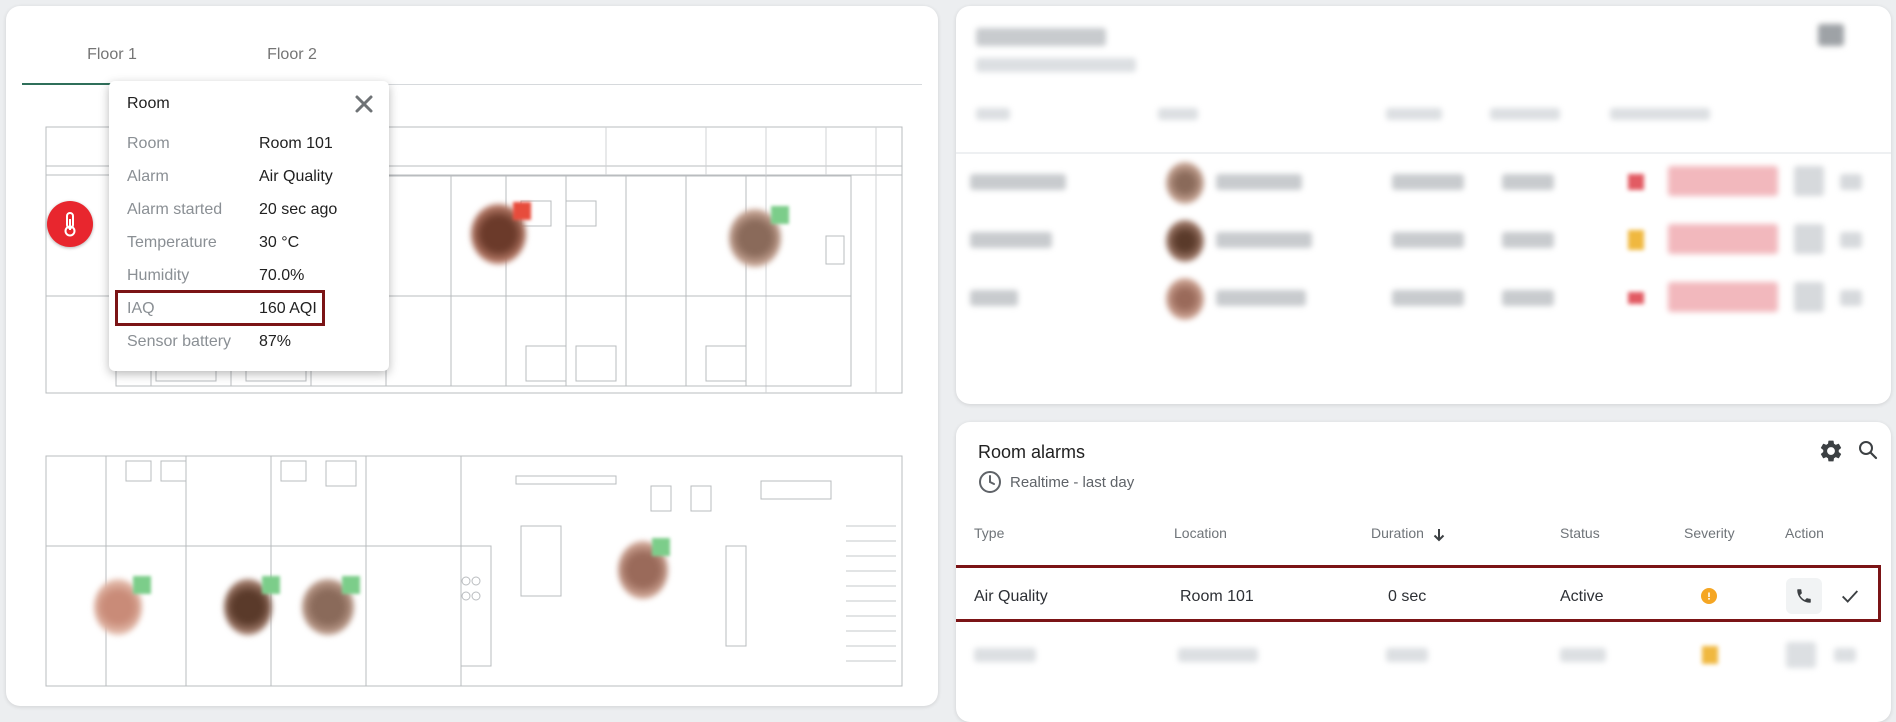 This screenshot has height=722, width=1896. I want to click on tab-floor-2: Floor 2, so click(292, 55).